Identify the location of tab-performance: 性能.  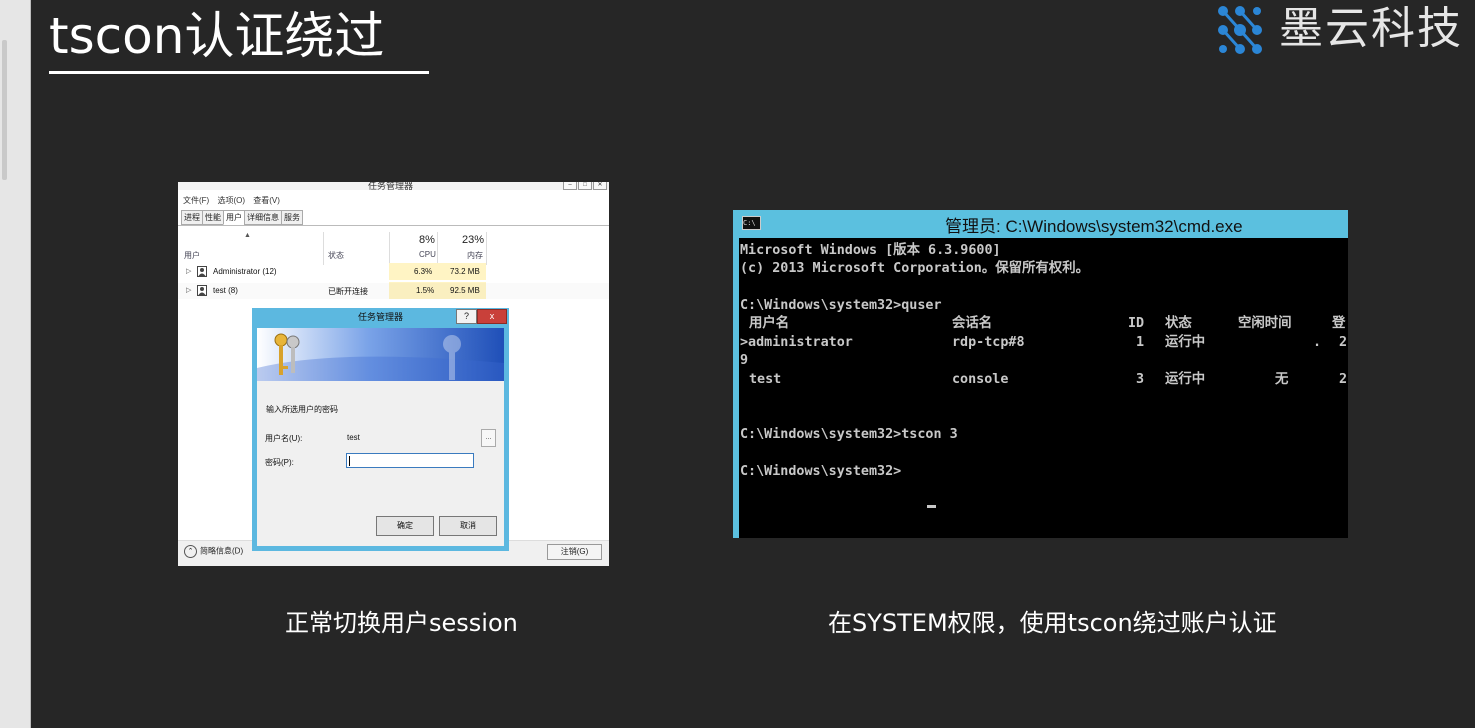
(213, 217).